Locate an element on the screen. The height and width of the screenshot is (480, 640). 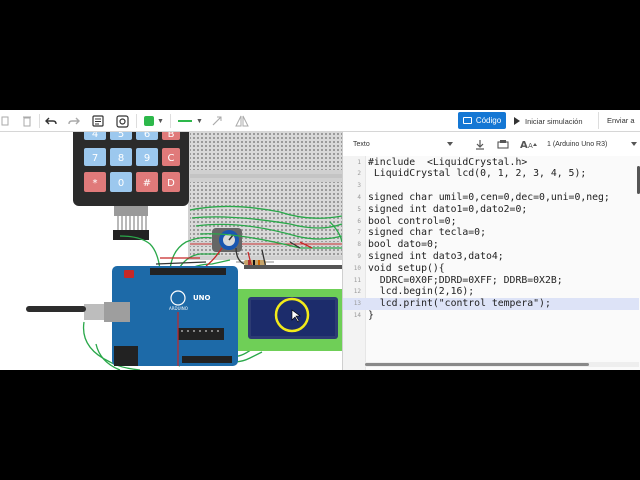
send-to-label: Enviar a is located at coordinates (621, 120).